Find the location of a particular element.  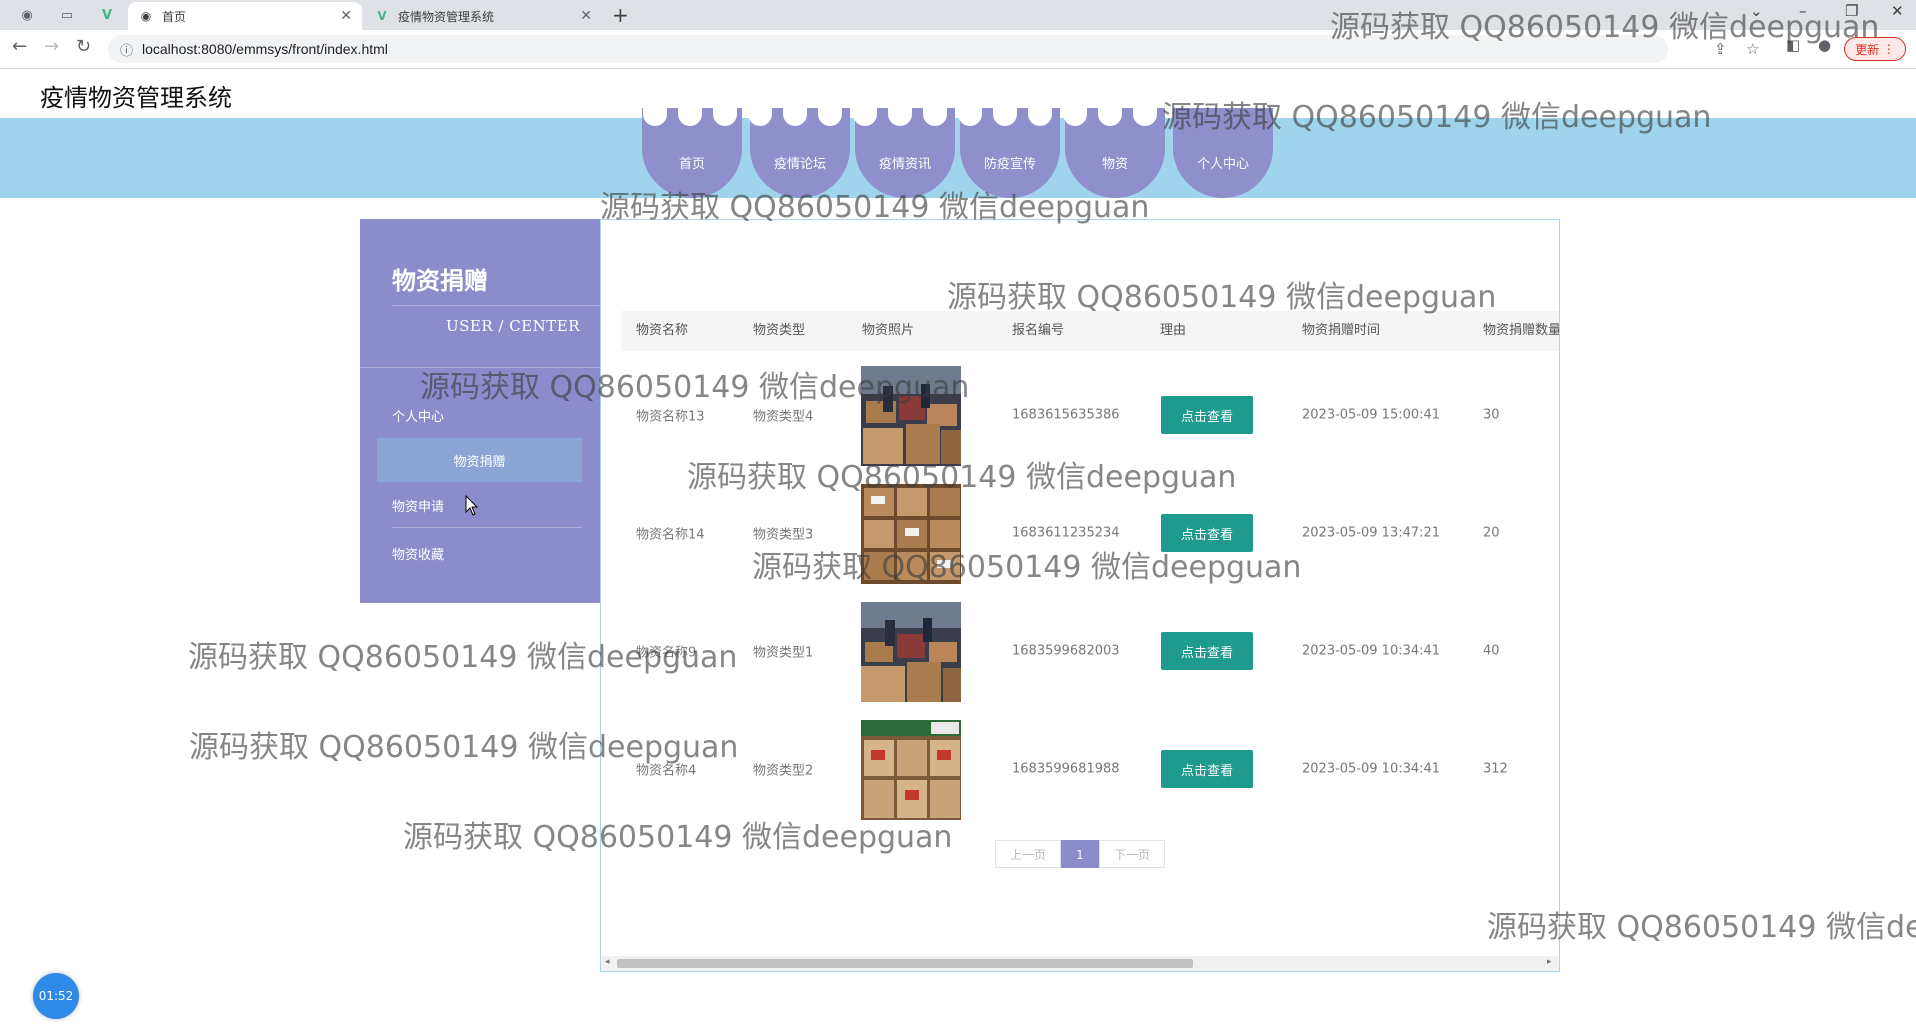

nav-label: 防疫宣传 is located at coordinates (1009, 164).